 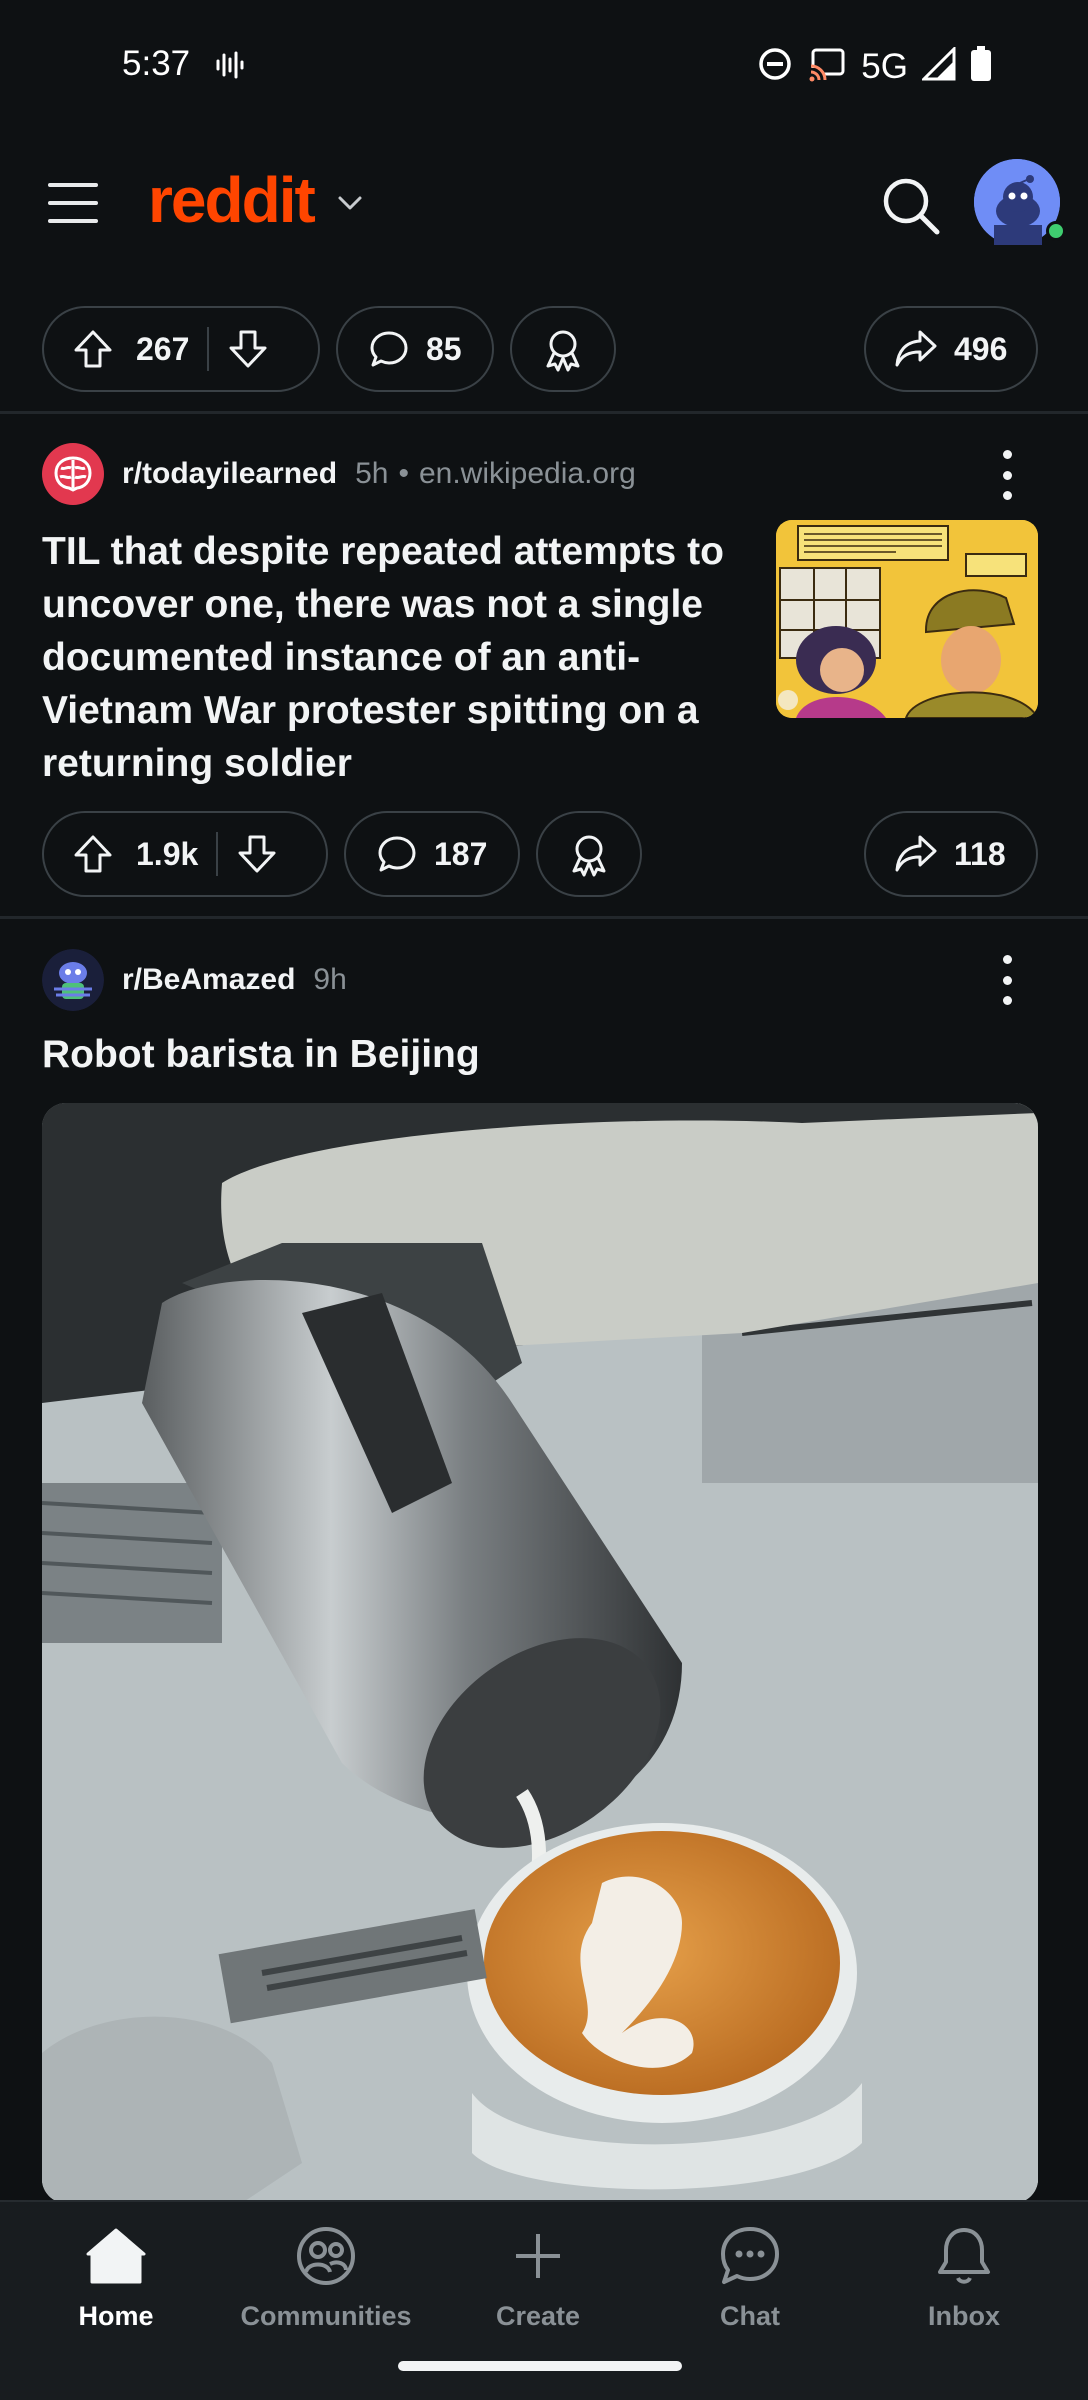 I want to click on cast-icon, so click(x=827, y=66).